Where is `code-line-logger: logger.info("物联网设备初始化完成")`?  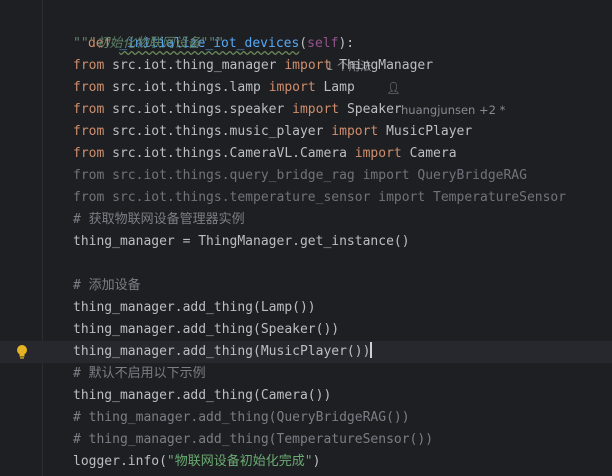
code-line-logger: logger.info("物联网设备初始化完成") is located at coordinates (306, 462).